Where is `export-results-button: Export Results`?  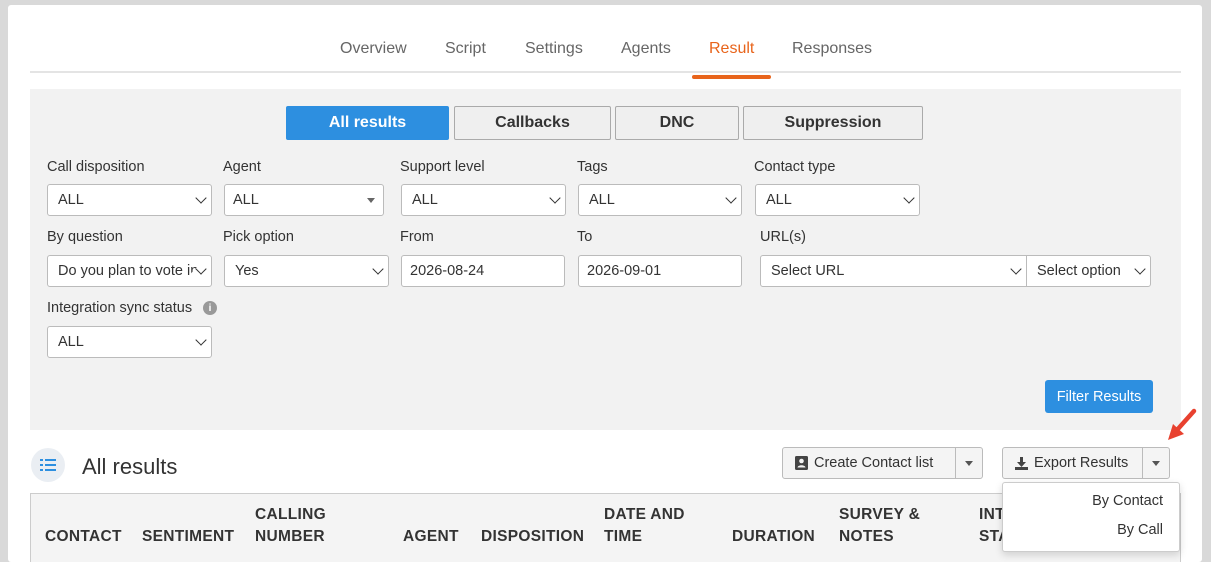 export-results-button: Export Results is located at coordinates (1072, 463).